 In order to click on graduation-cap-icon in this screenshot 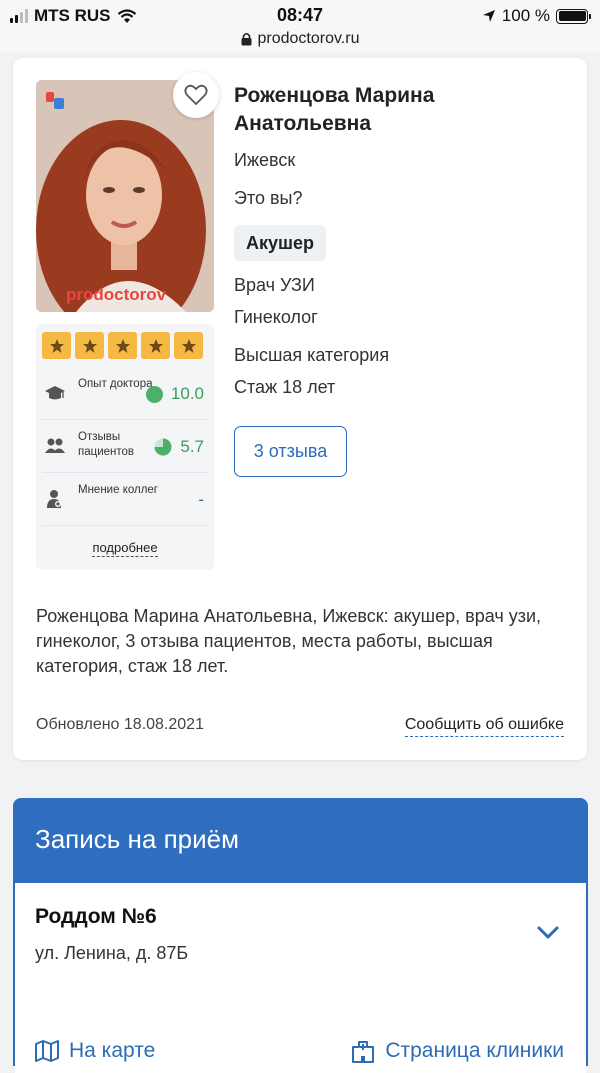, I will do `click(55, 393)`.